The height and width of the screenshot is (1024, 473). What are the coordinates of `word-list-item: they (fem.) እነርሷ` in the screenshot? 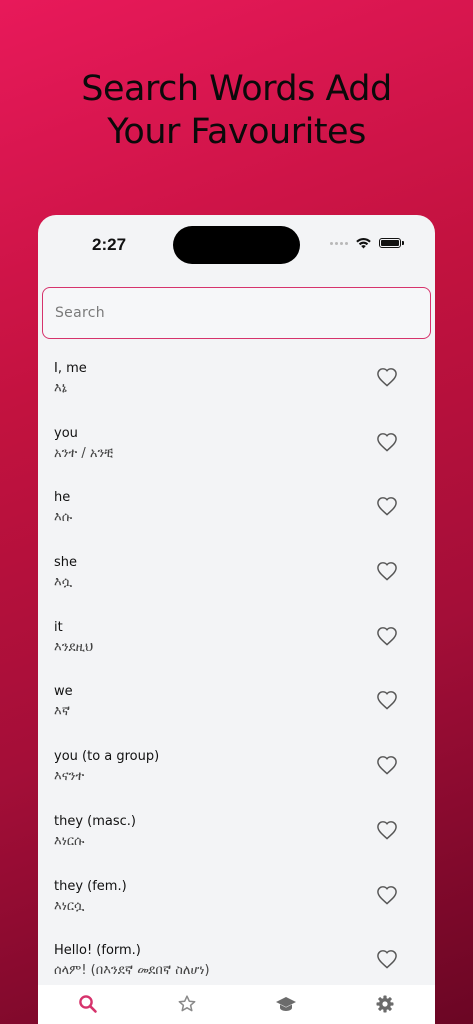 It's located at (236, 901).